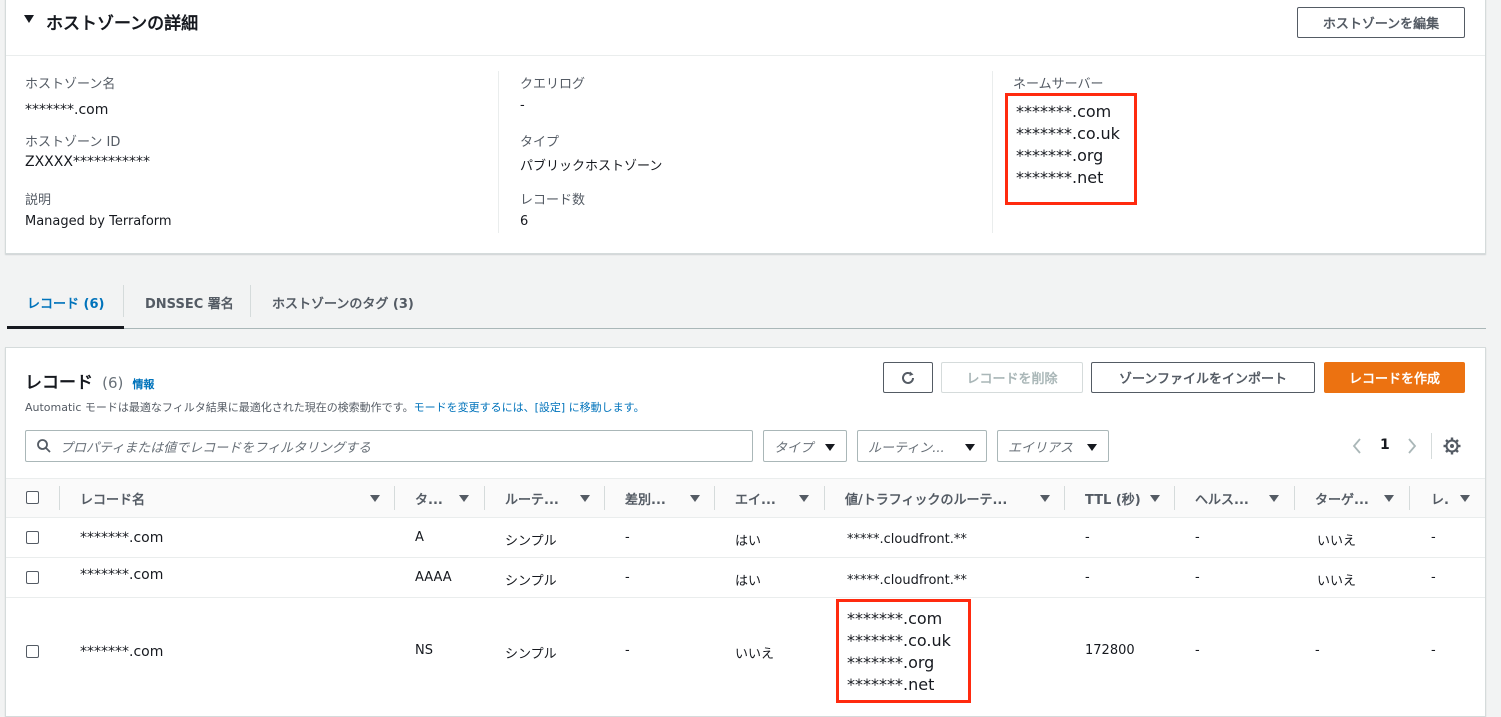 This screenshot has height=717, width=1501. Describe the element at coordinates (1060, 155) in the screenshot. I see `name-server: *******.org` at that location.